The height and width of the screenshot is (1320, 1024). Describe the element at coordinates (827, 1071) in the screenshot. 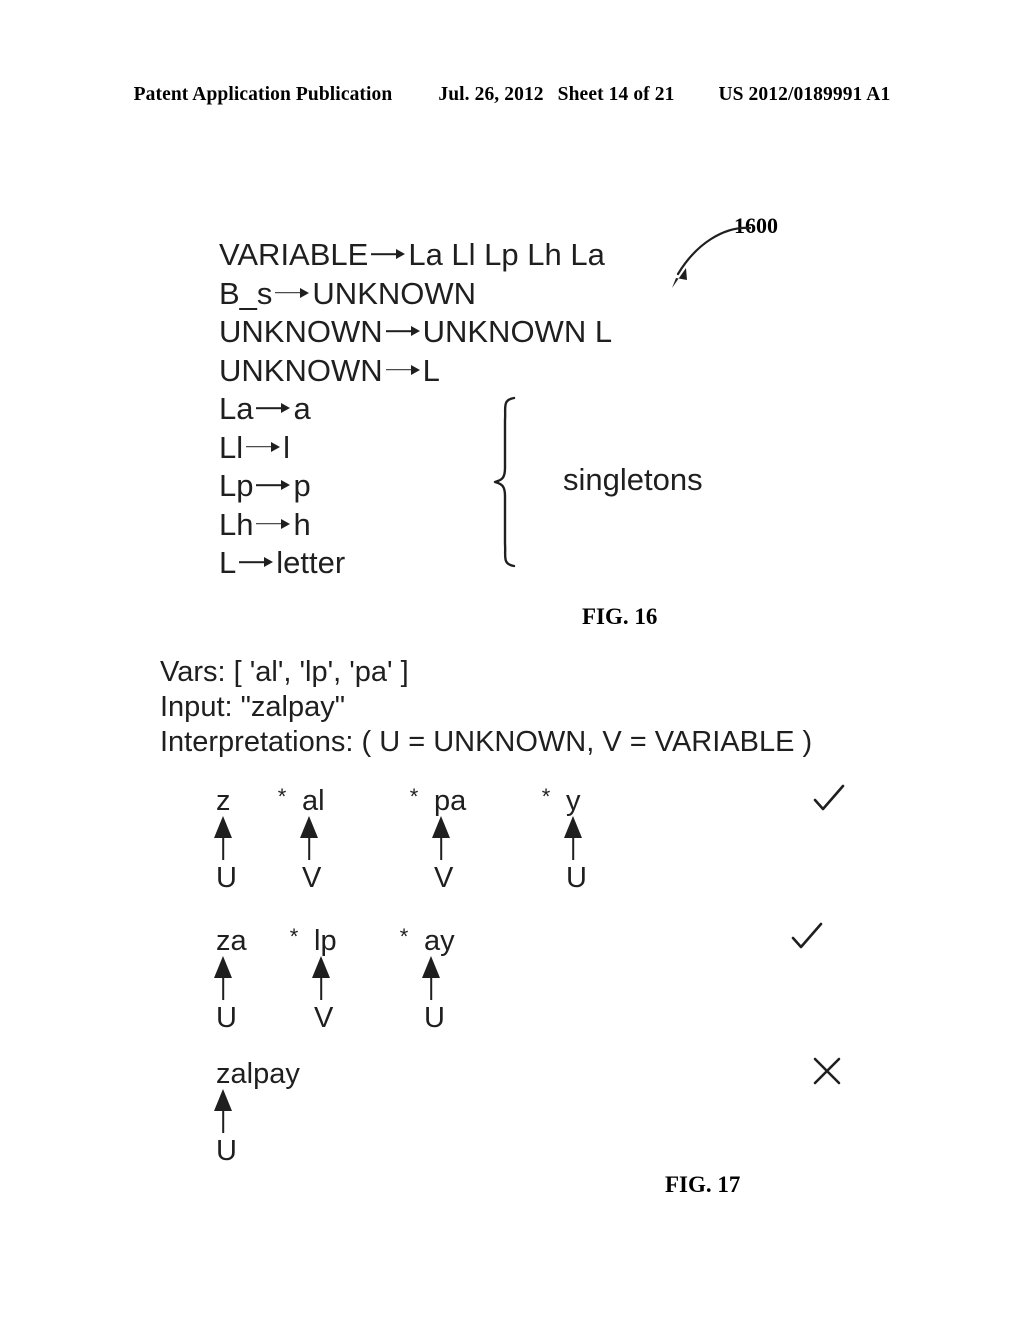

I see `verdict-cross-icon` at that location.